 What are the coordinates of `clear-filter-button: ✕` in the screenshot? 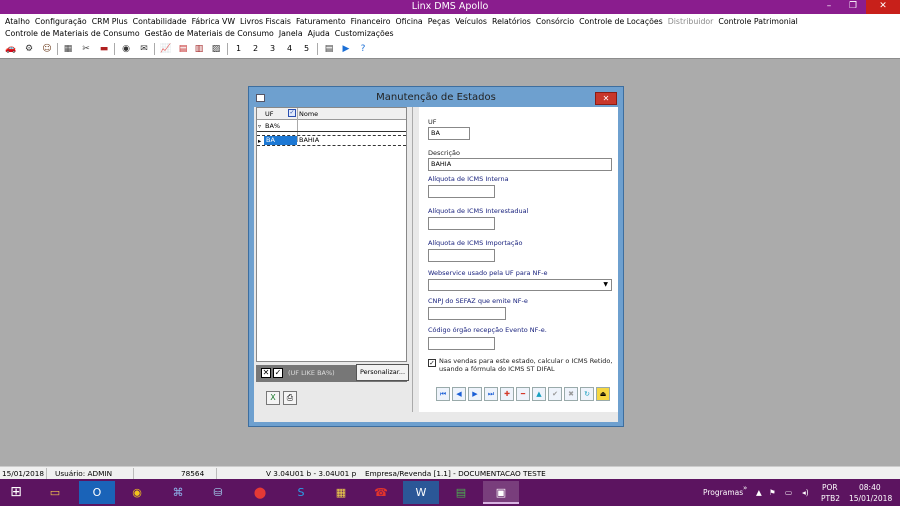 It's located at (266, 373).